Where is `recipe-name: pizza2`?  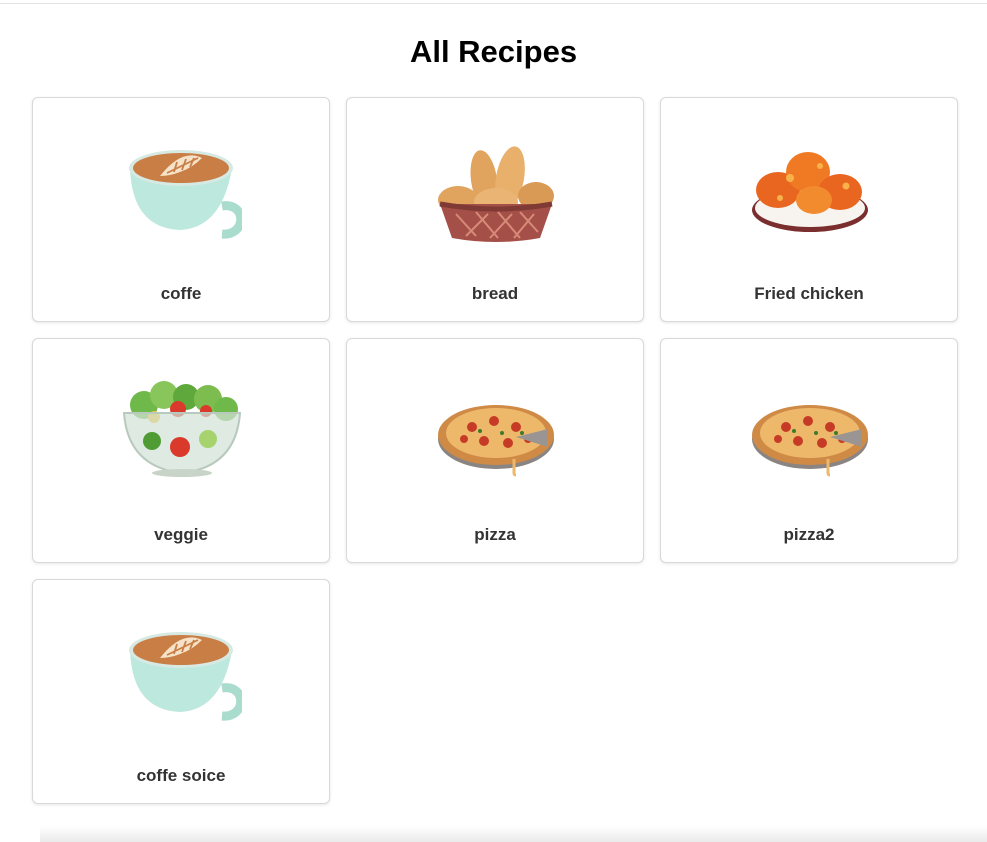 recipe-name: pizza2 is located at coordinates (809, 534).